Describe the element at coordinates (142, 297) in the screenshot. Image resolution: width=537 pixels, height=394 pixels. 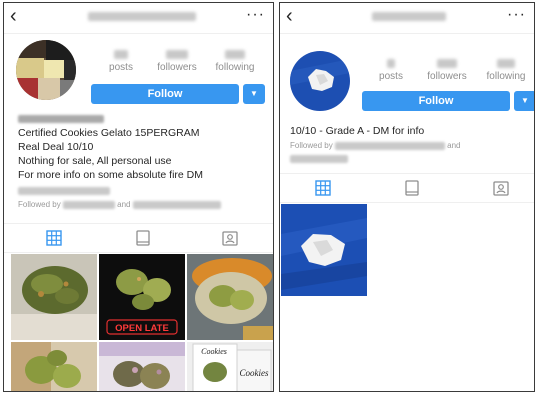
I see `post-thumbnail: OPEN LATE` at that location.